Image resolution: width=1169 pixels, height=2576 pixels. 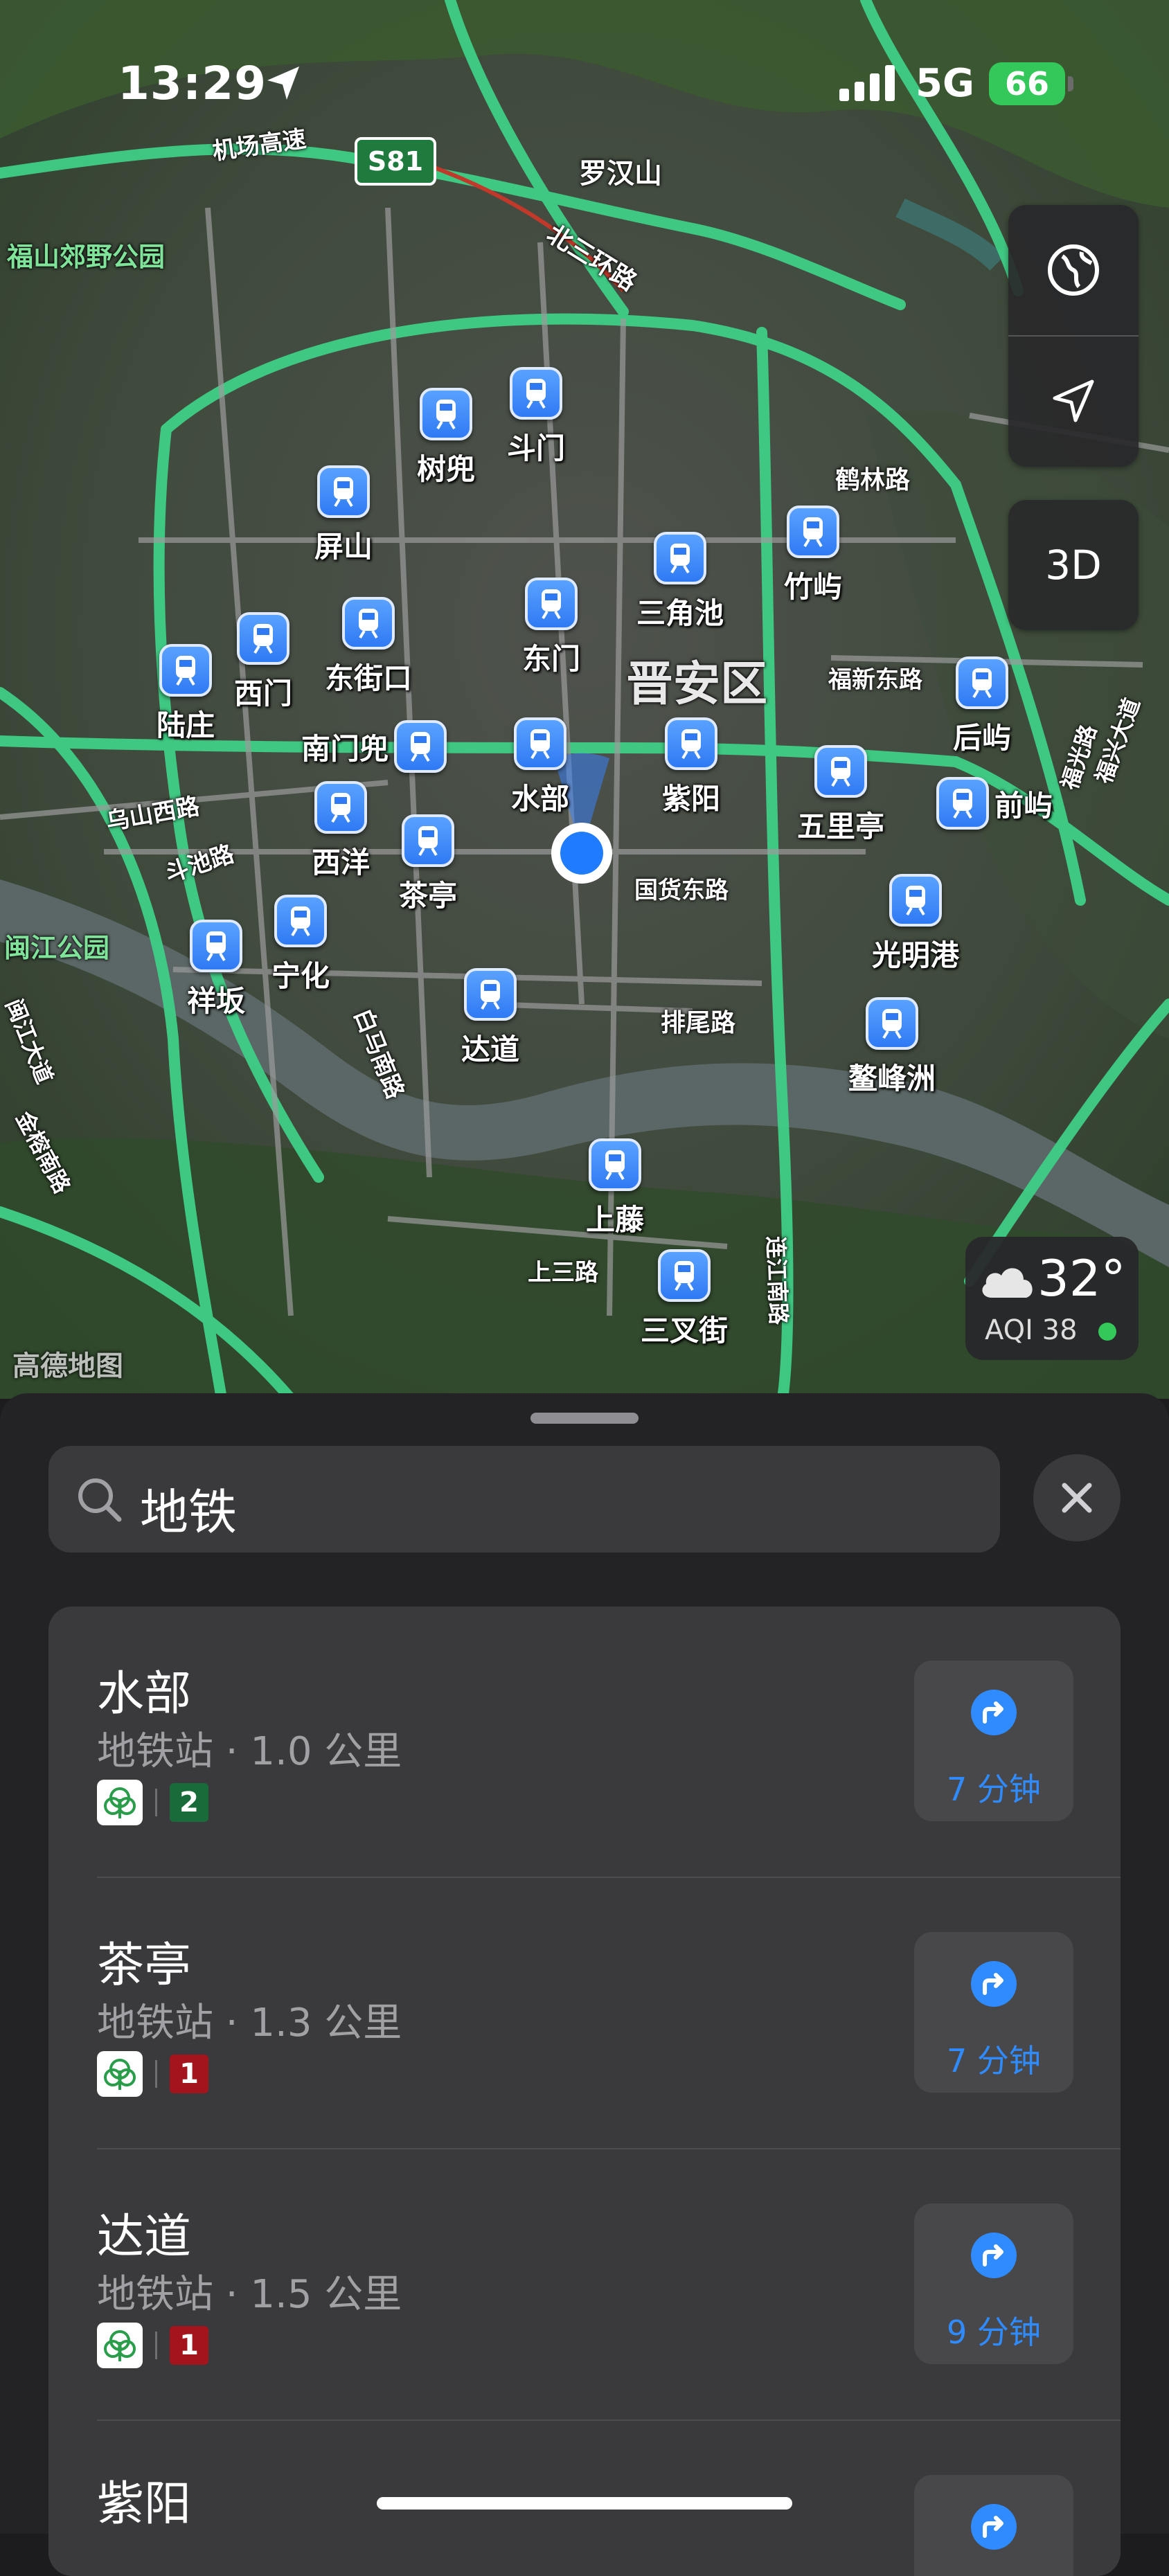 I want to click on result-name: 水部, so click(x=144, y=1694).